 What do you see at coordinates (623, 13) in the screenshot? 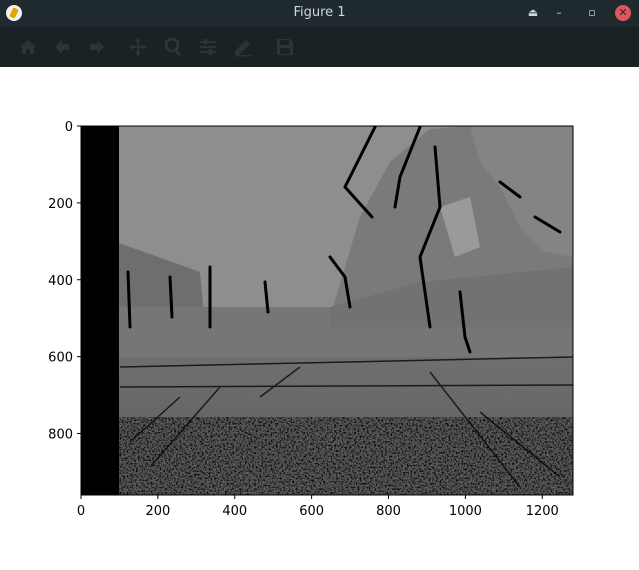
I see `close-icon: ✕` at bounding box center [623, 13].